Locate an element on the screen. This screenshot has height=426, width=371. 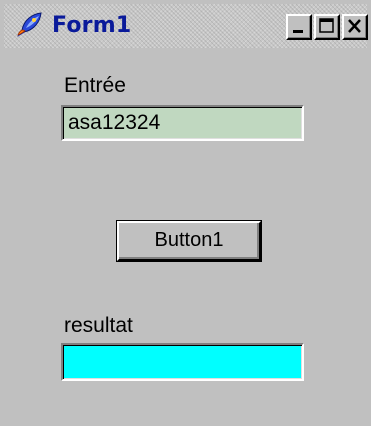
close-button is located at coordinates (355, 27).